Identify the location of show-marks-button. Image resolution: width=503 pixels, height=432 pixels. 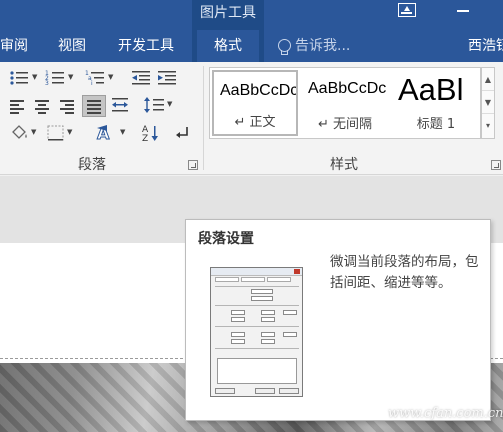
(184, 134).